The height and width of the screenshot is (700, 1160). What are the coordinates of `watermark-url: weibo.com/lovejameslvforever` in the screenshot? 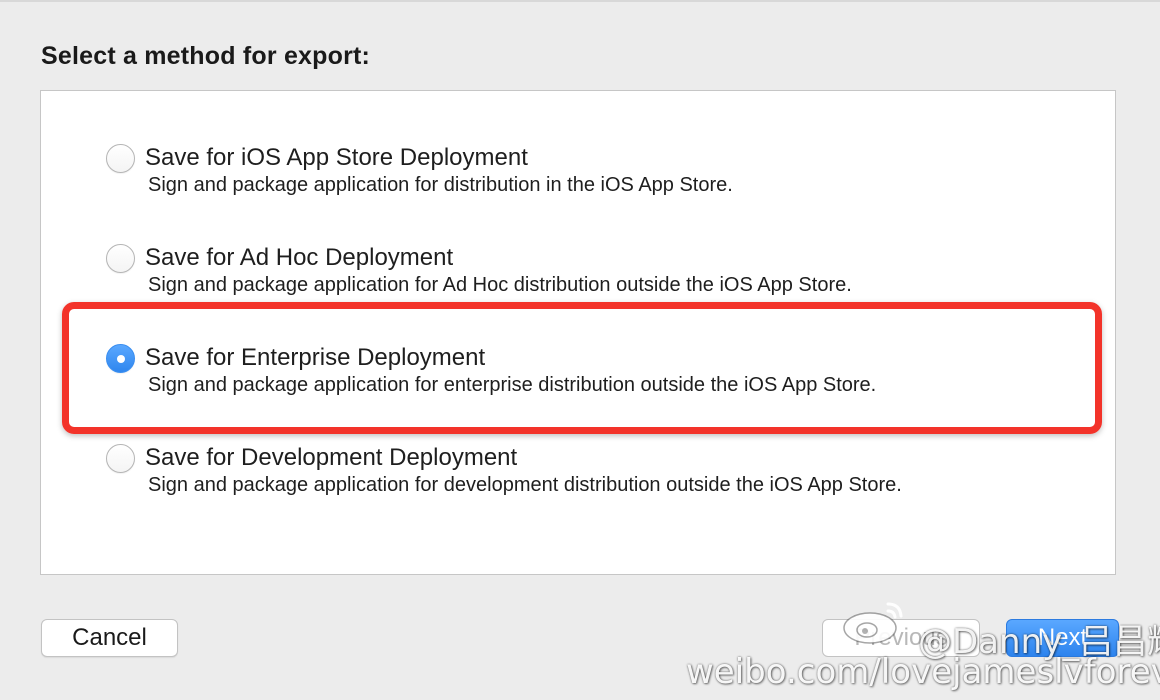 It's located at (923, 672).